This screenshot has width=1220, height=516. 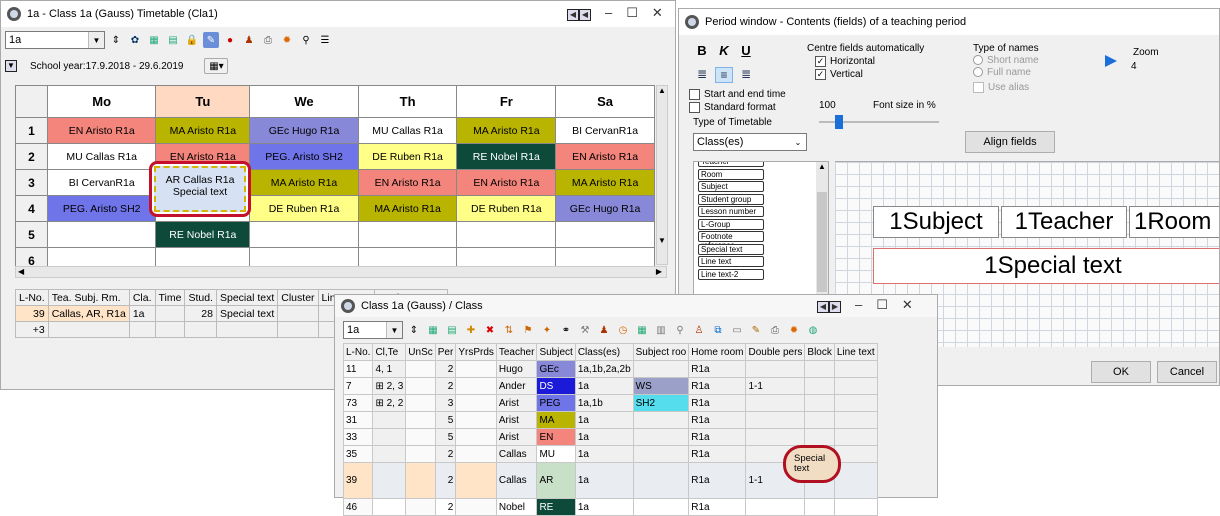 What do you see at coordinates (1006, 72) in the screenshot?
I see `full-name-radio: Full name` at bounding box center [1006, 72].